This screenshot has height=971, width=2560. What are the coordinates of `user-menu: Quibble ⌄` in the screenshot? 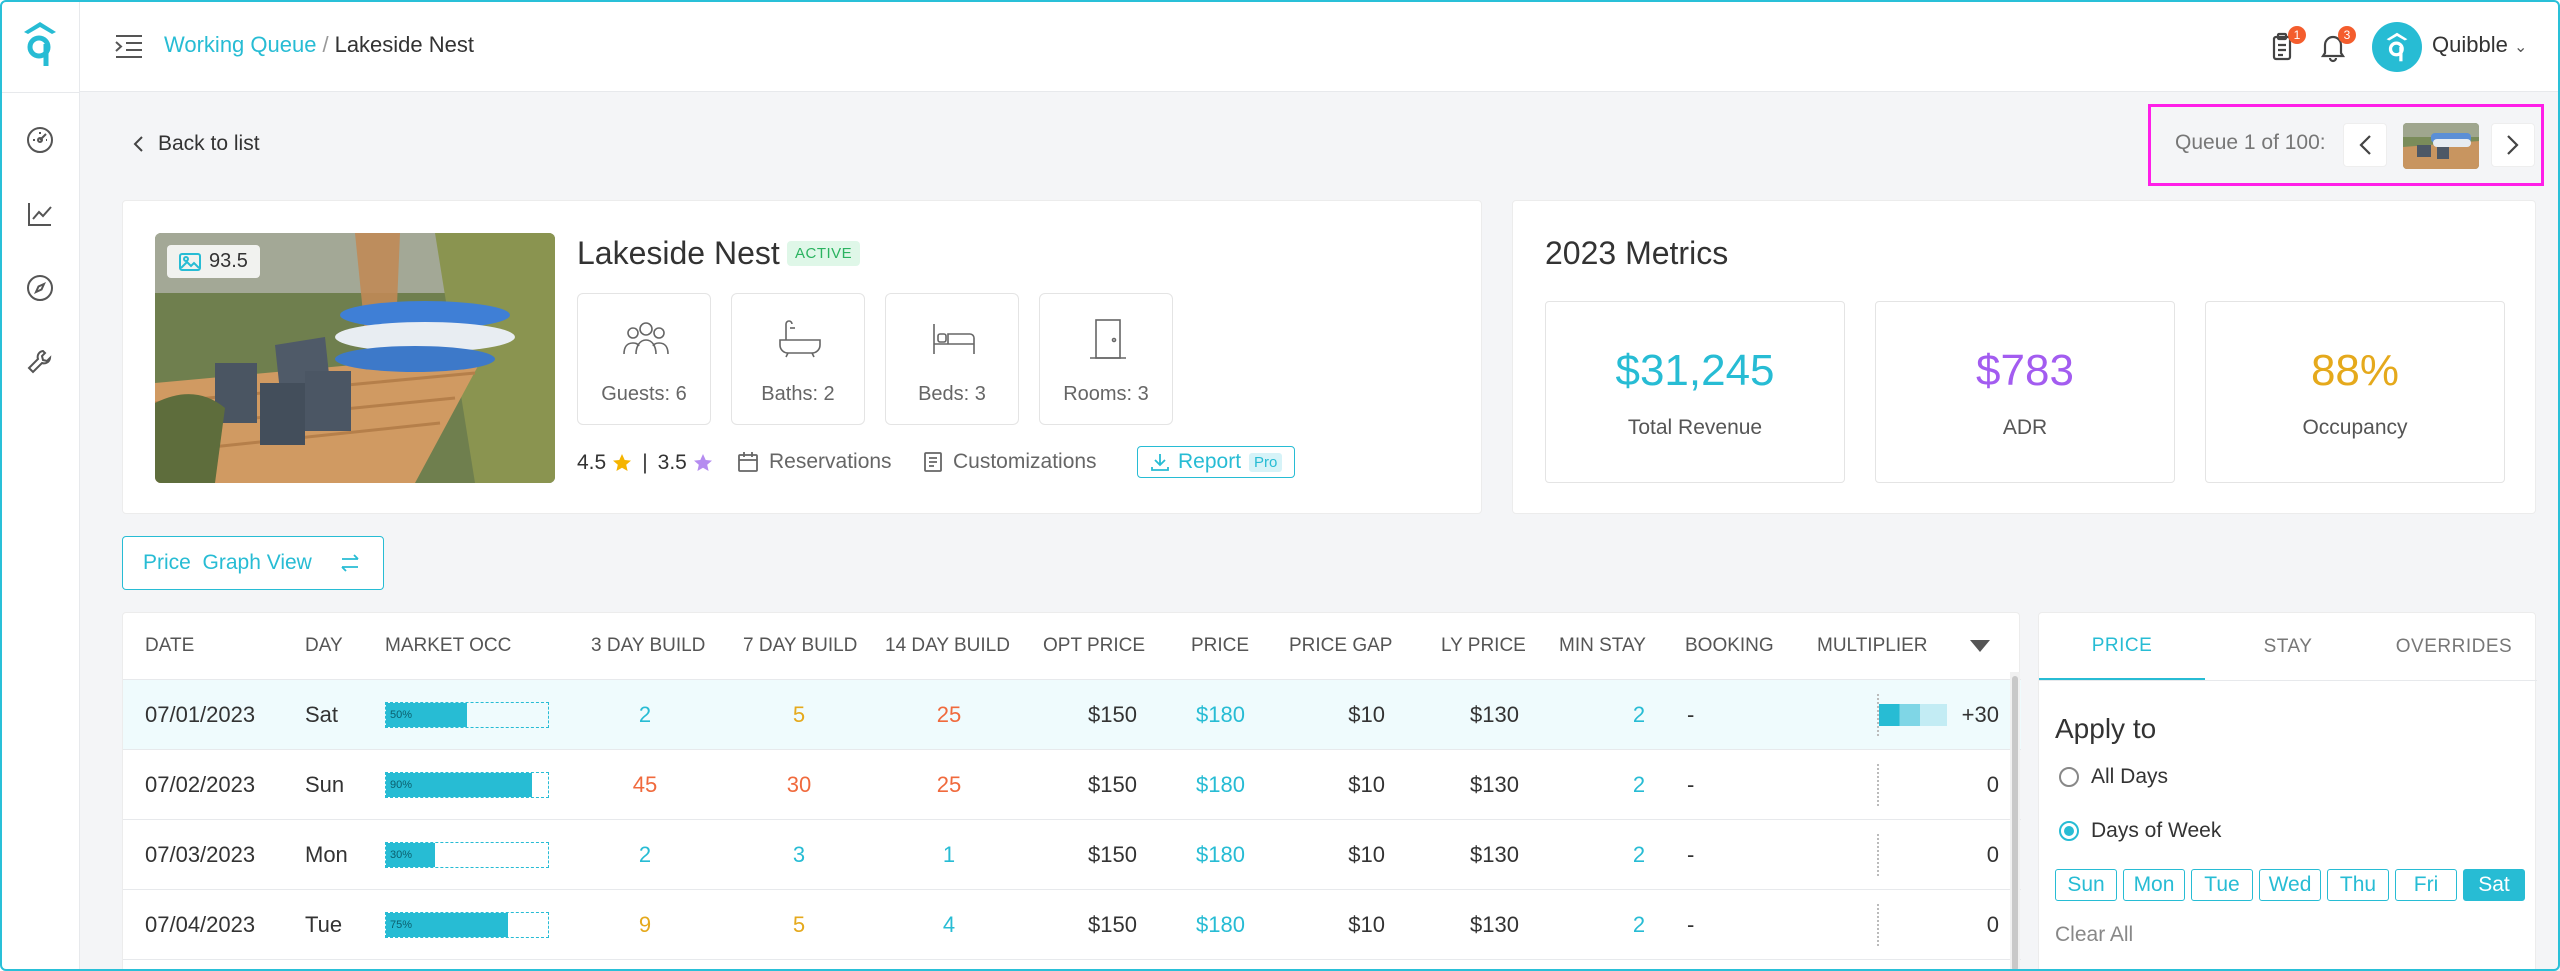 It's located at (2479, 45).